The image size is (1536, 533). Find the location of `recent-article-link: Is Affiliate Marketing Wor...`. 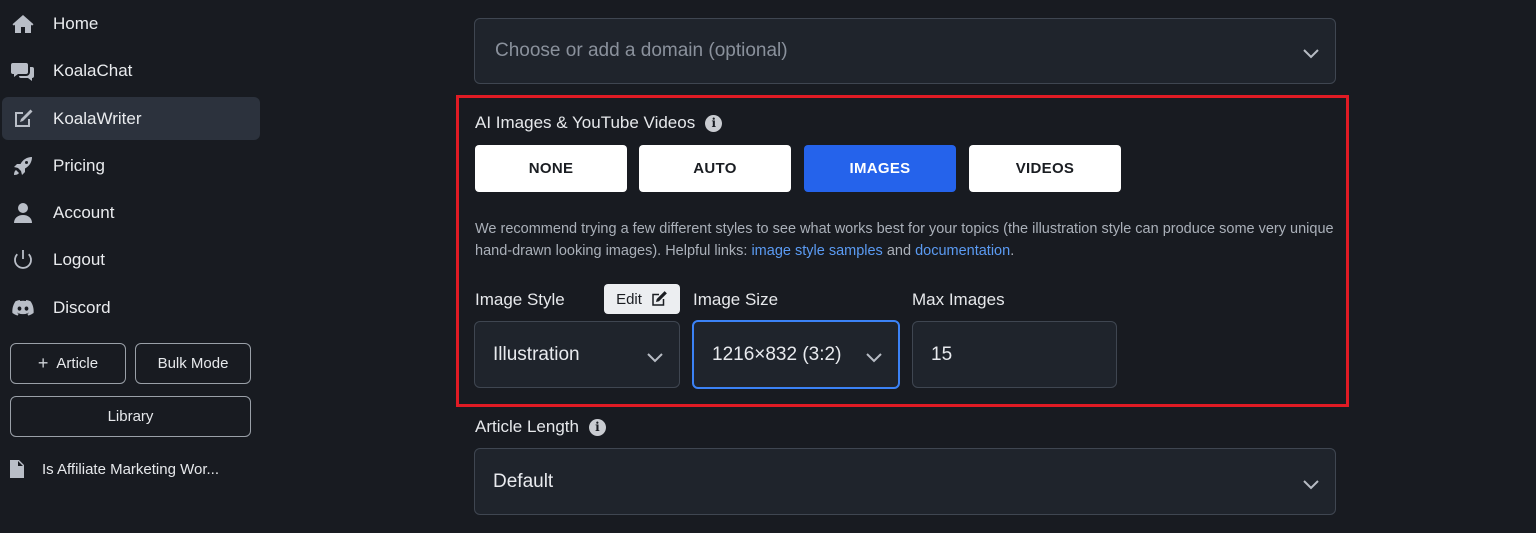

recent-article-link: Is Affiliate Marketing Wor... is located at coordinates (135, 469).